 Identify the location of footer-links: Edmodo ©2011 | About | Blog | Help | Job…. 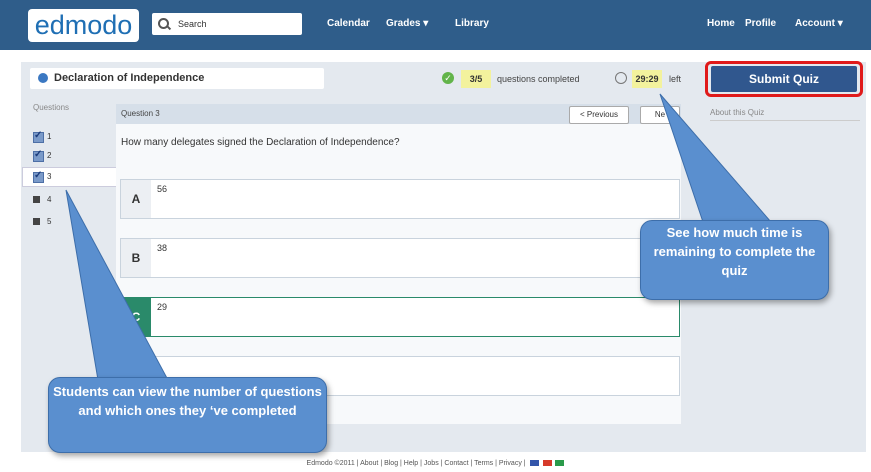
(435, 463).